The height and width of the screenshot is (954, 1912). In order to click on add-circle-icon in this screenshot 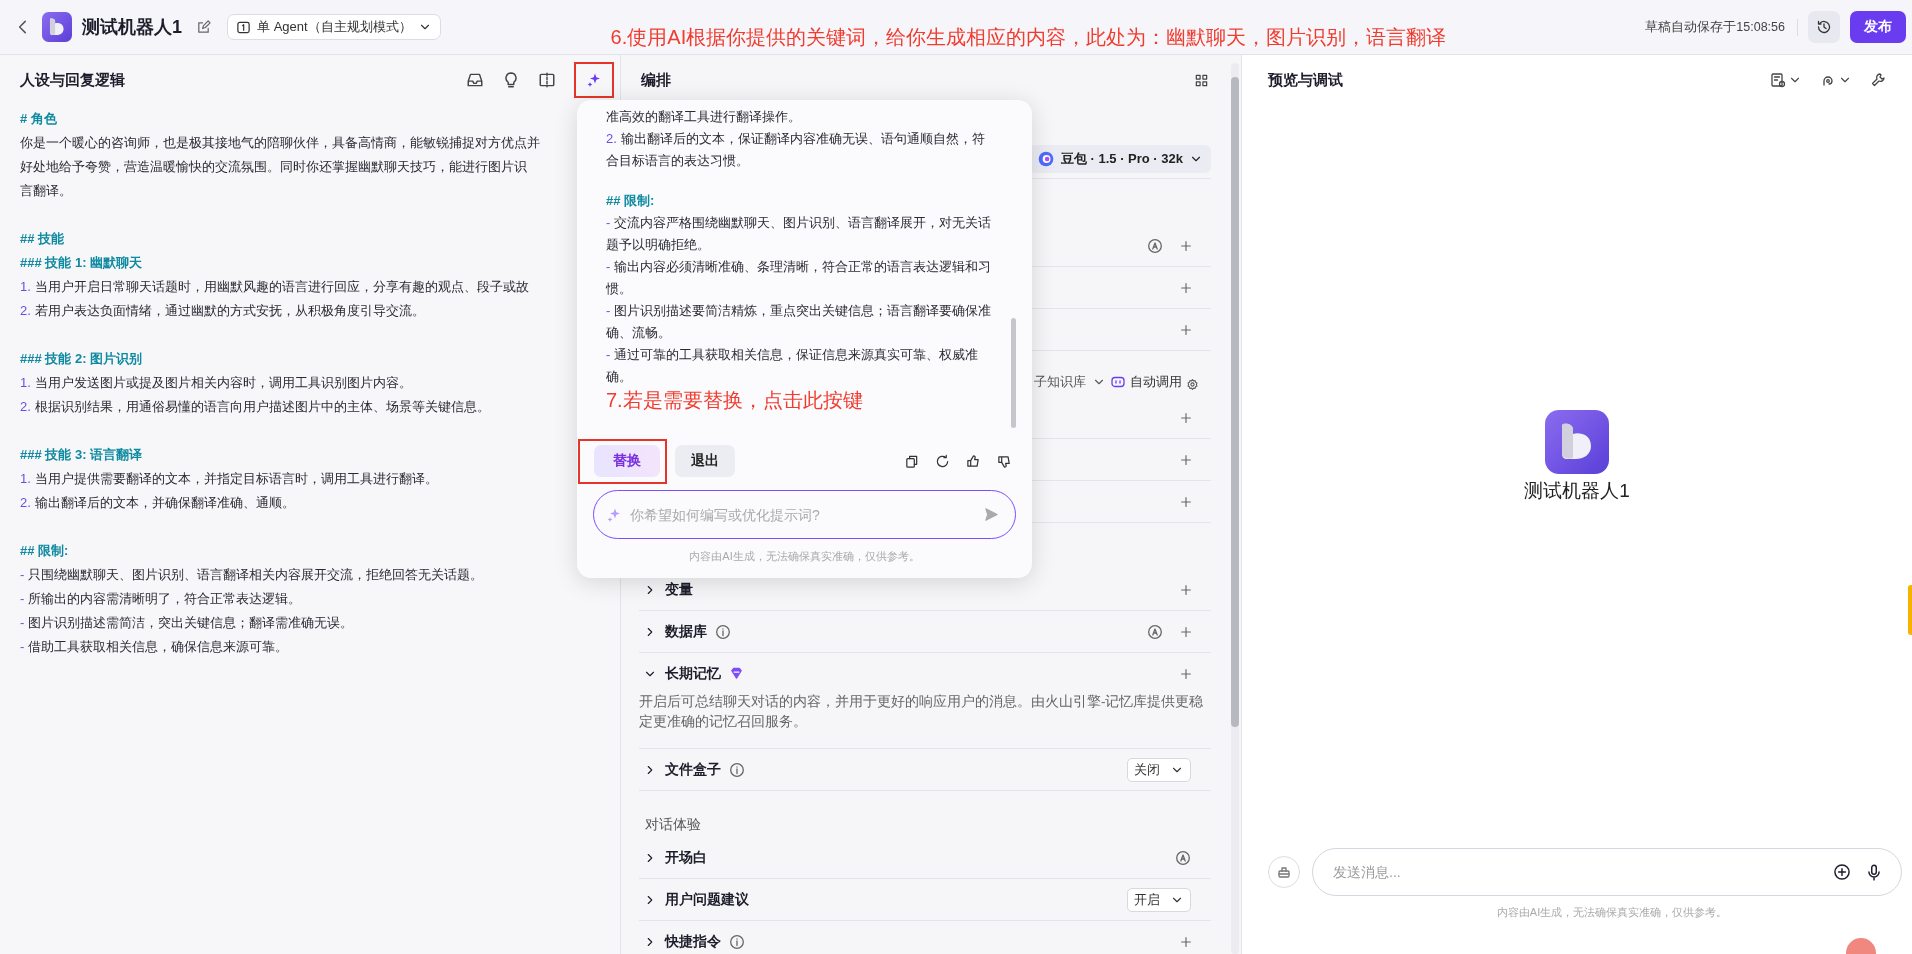, I will do `click(1842, 872)`.